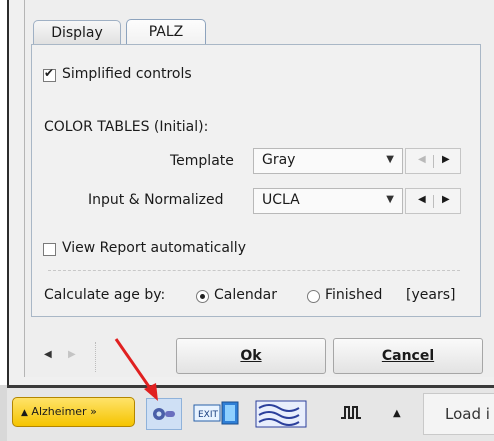 The width and height of the screenshot is (494, 441). What do you see at coordinates (467, 414) in the screenshot?
I see `load-button-label: Load i` at bounding box center [467, 414].